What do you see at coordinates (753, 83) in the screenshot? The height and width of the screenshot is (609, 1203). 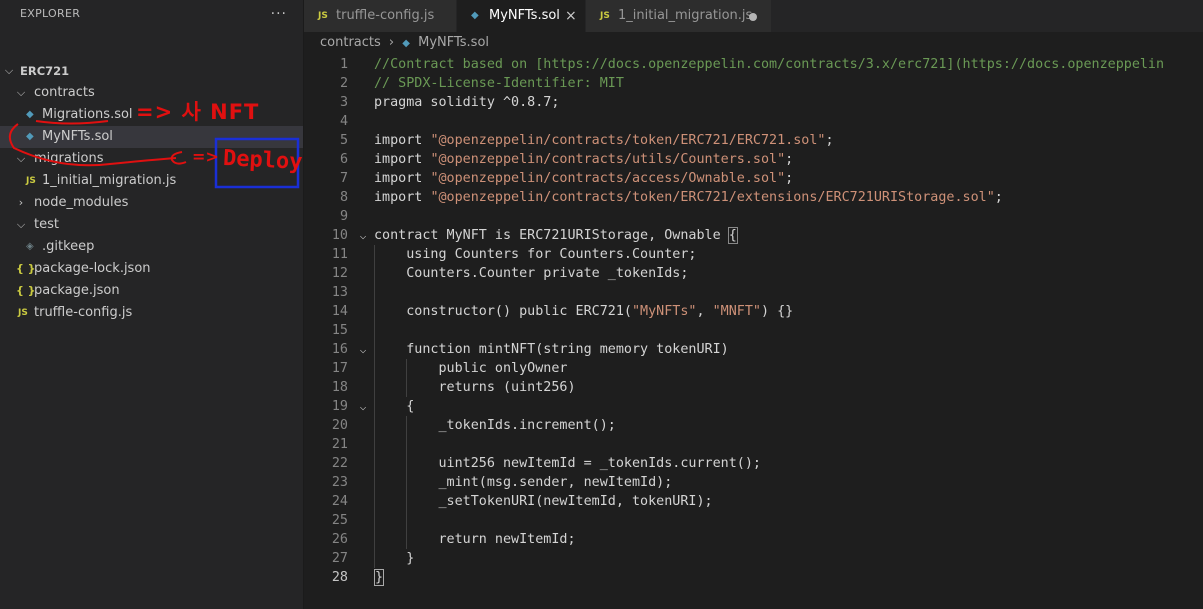 I see `code-line: 2 // SPDX-License-Identifier: MIT` at bounding box center [753, 83].